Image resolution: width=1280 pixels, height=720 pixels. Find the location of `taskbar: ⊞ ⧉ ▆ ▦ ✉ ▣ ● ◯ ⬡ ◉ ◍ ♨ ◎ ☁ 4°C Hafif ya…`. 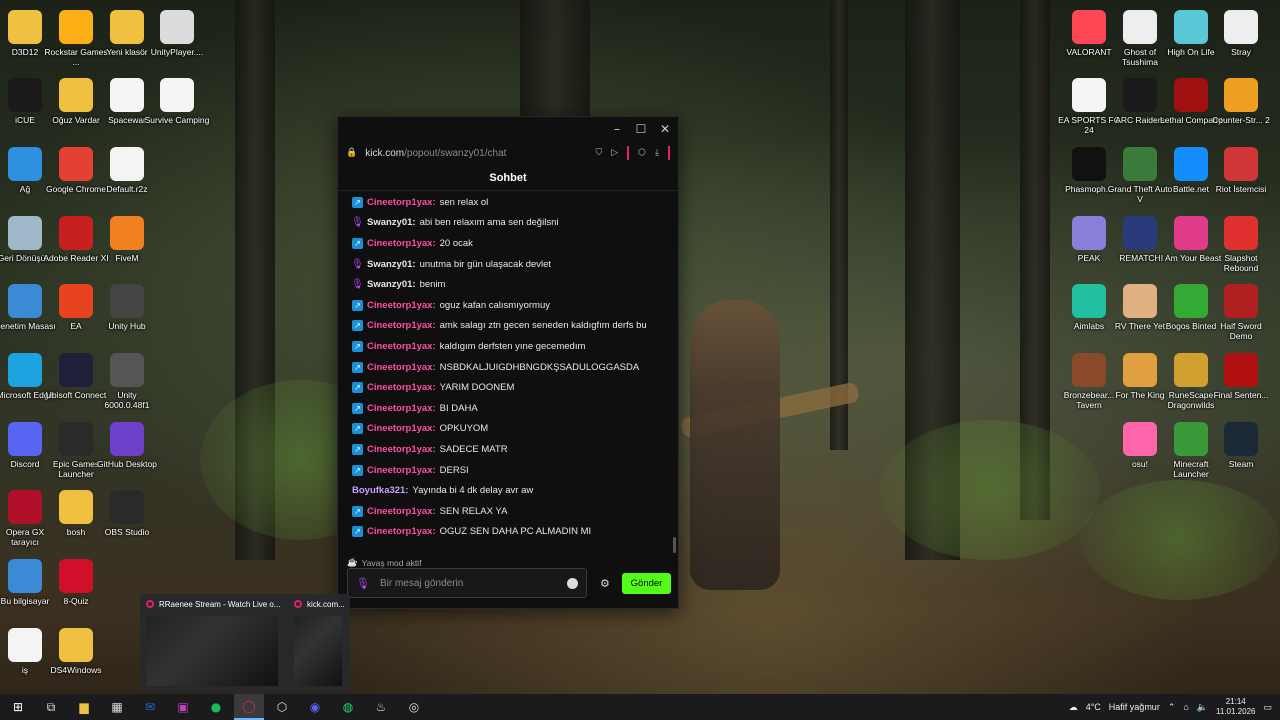

taskbar: ⊞ ⧉ ▆ ▦ ✉ ▣ ● ◯ ⬡ ◉ ◍ ♨ ◎ ☁ 4°C Hafif ya… is located at coordinates (640, 707).